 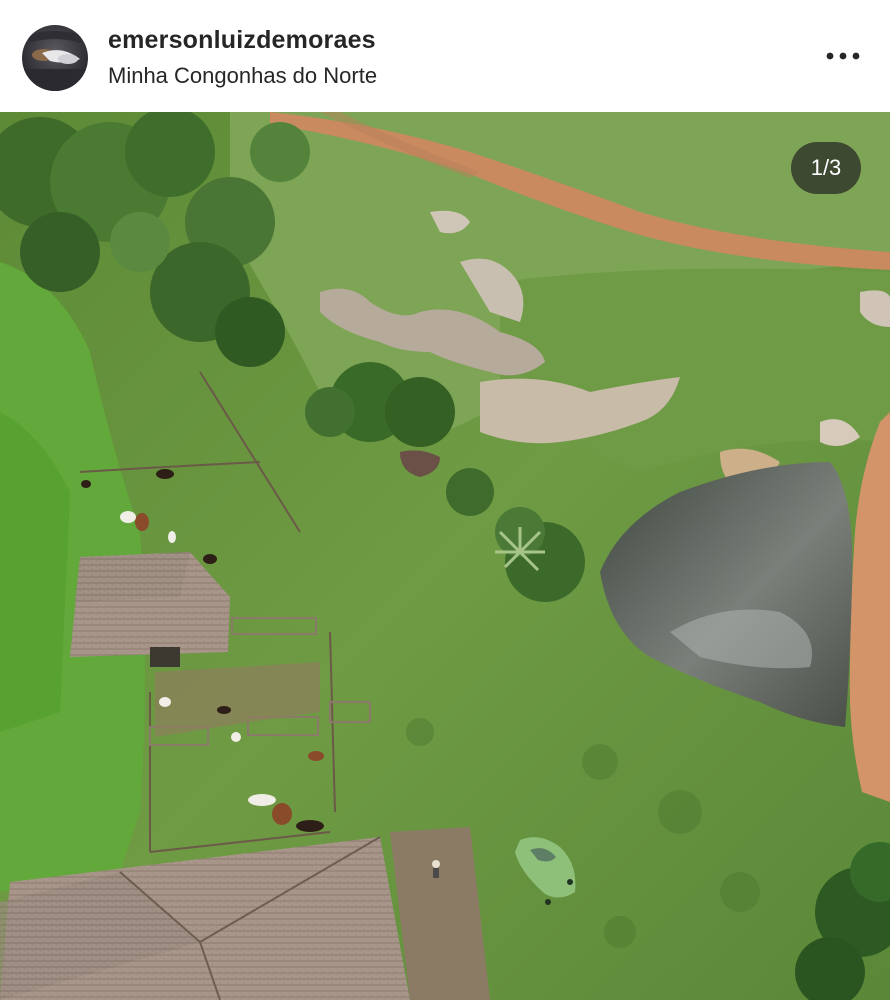 I want to click on post-username: emersonluizdemoraes, so click(x=242, y=40).